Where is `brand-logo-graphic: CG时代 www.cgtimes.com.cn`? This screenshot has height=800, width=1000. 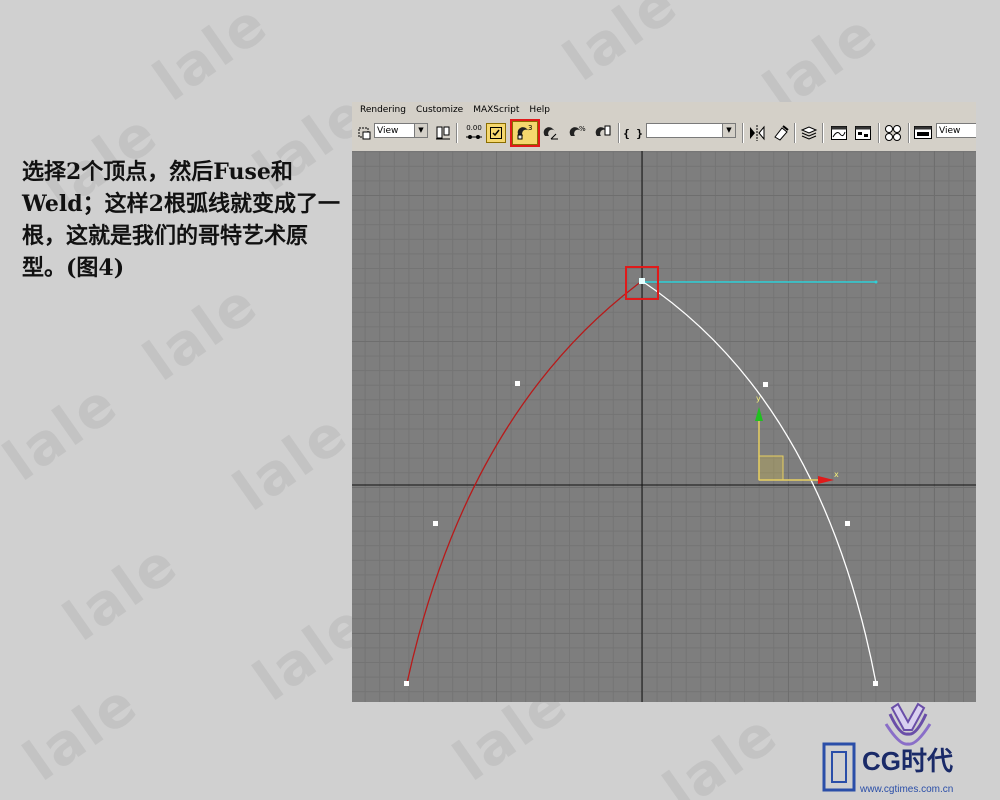
brand-logo-graphic: CG时代 www.cgtimes.com.cn is located at coordinates (887, 748).